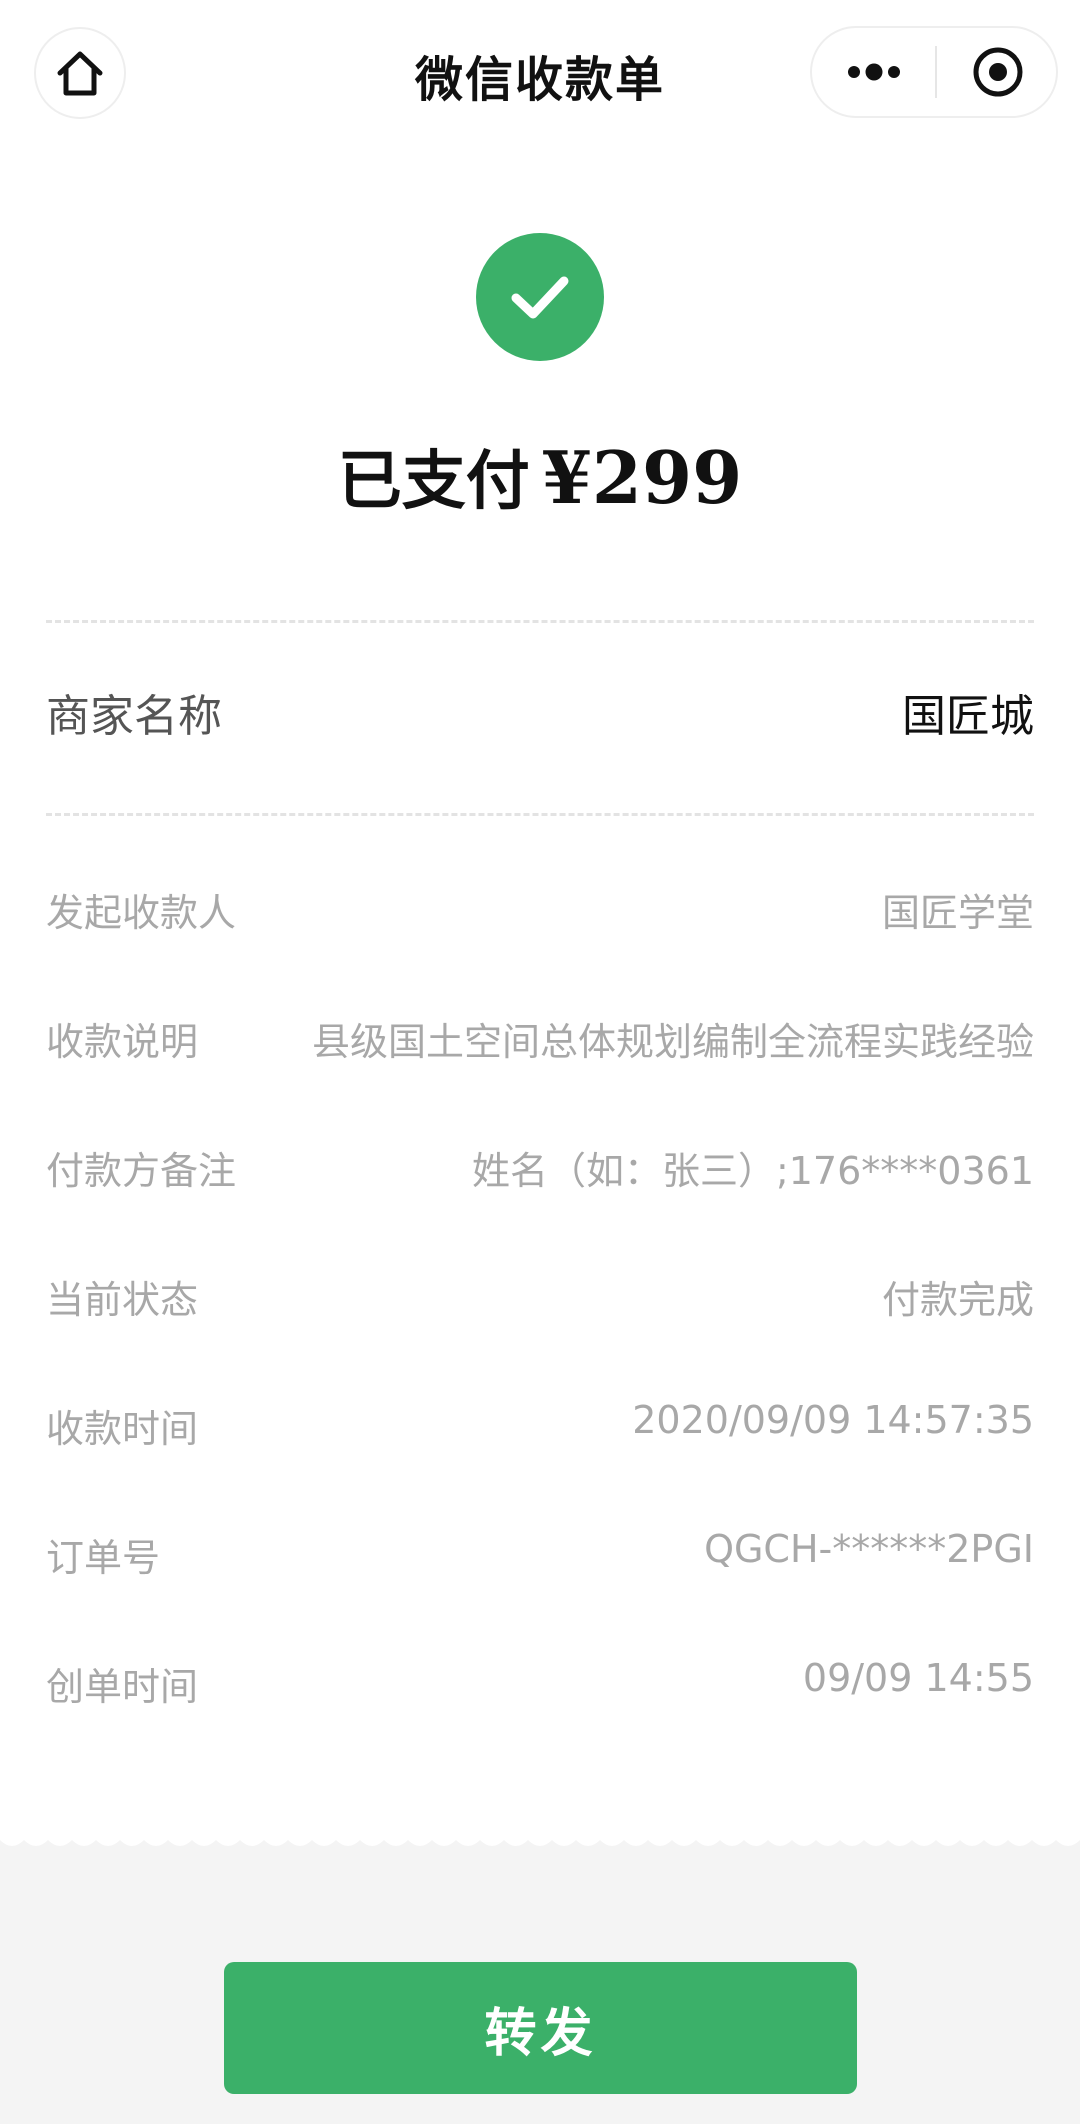  What do you see at coordinates (540, 1299) in the screenshot?
I see `detail-row-status: 当前状态 付款完成` at bounding box center [540, 1299].